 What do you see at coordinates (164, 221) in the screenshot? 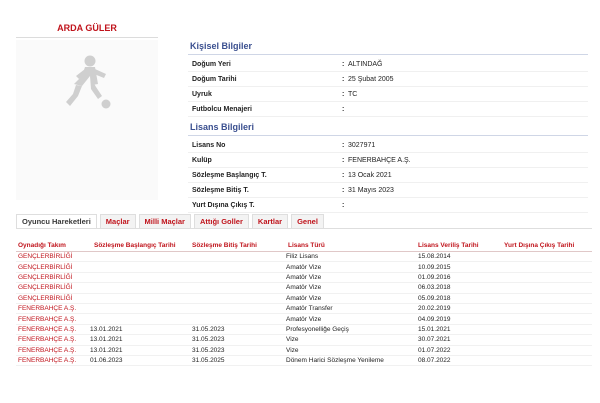
I see `tab-national-matches: Milli Maçlar` at bounding box center [164, 221].